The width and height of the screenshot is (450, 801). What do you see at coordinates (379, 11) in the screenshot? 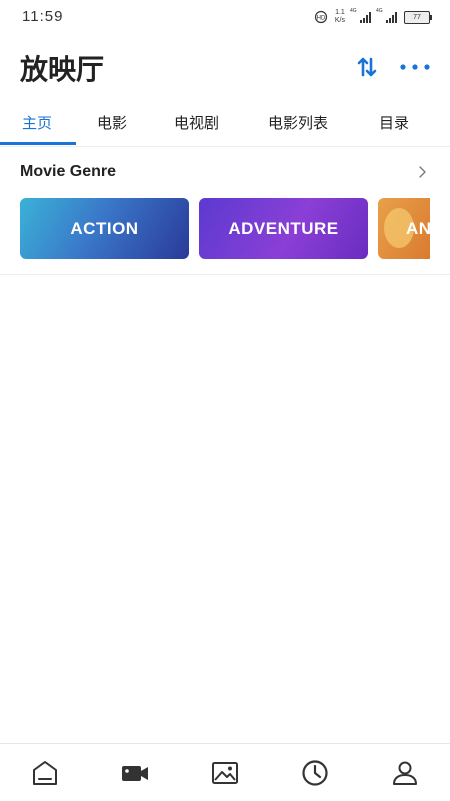
I see `signal-2-label: 4G` at bounding box center [379, 11].